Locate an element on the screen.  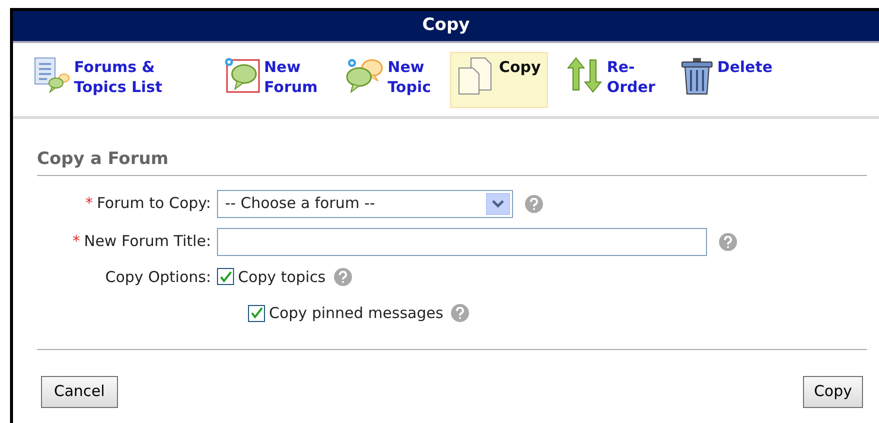
section-heading: Copy a Forum is located at coordinates (452, 161).